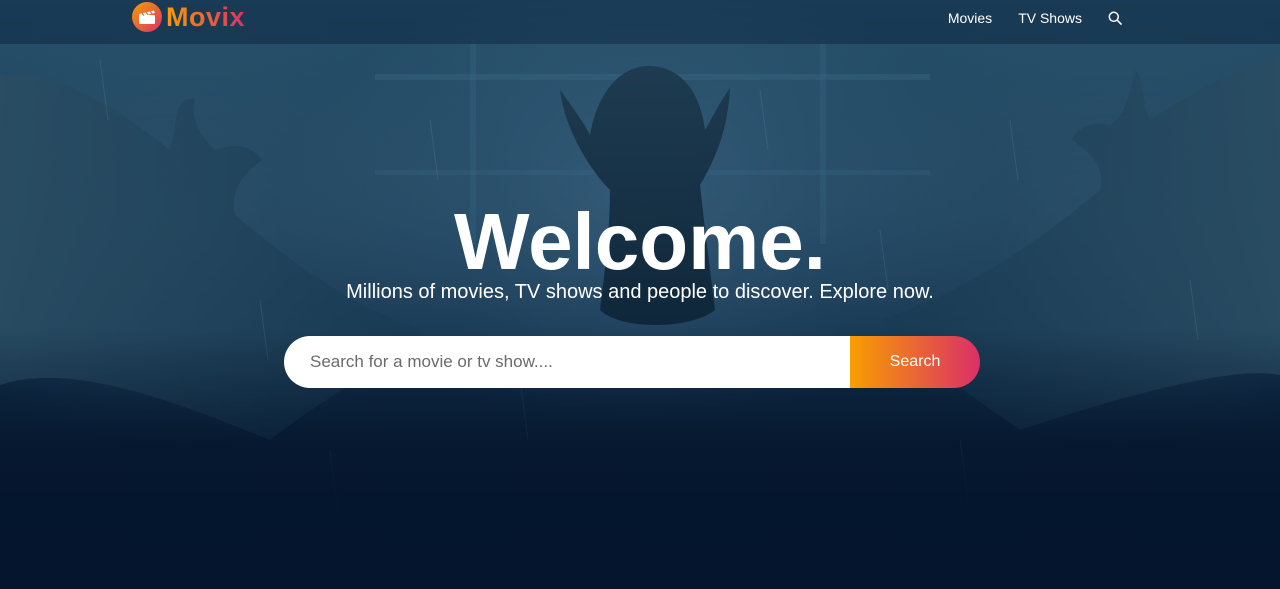  I want to click on nav-item-movies: Movies, so click(970, 18).